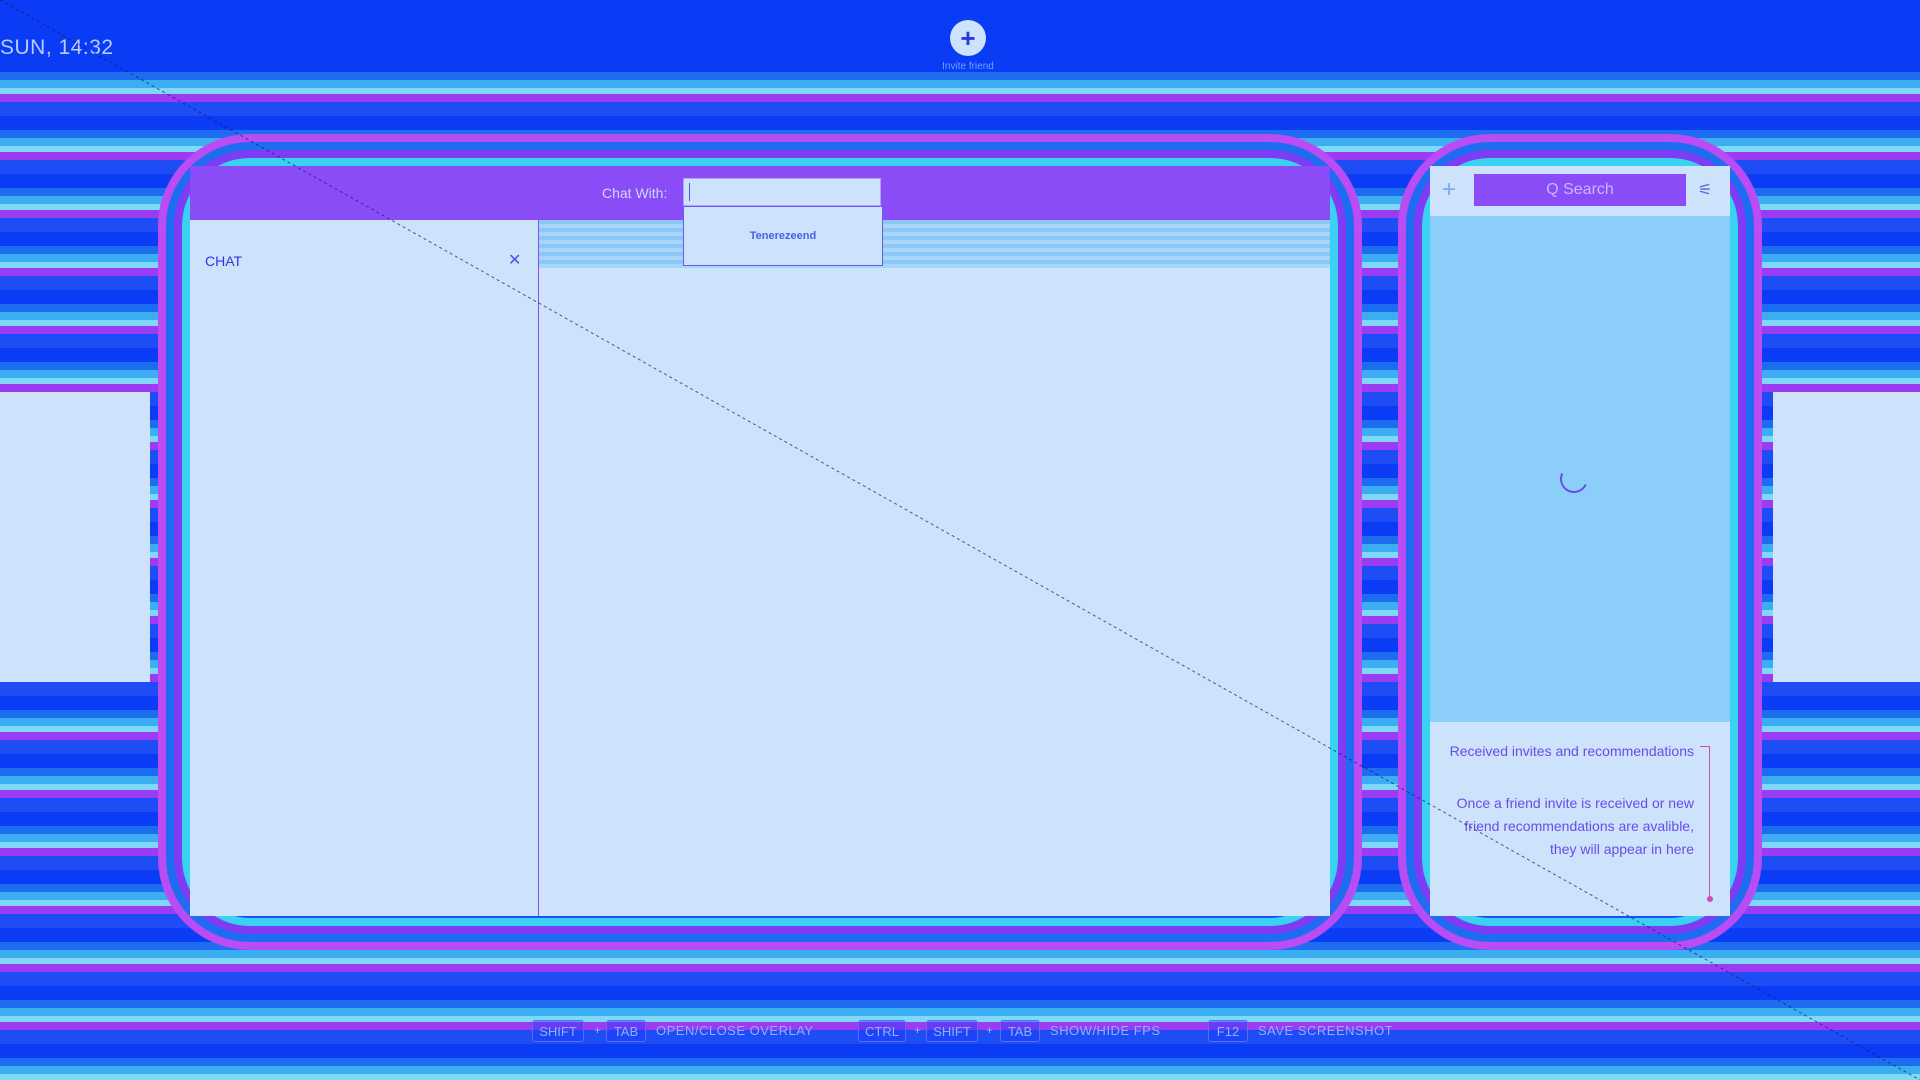  What do you see at coordinates (882, 1031) in the screenshot?
I see `key-ctrl: CTRL` at bounding box center [882, 1031].